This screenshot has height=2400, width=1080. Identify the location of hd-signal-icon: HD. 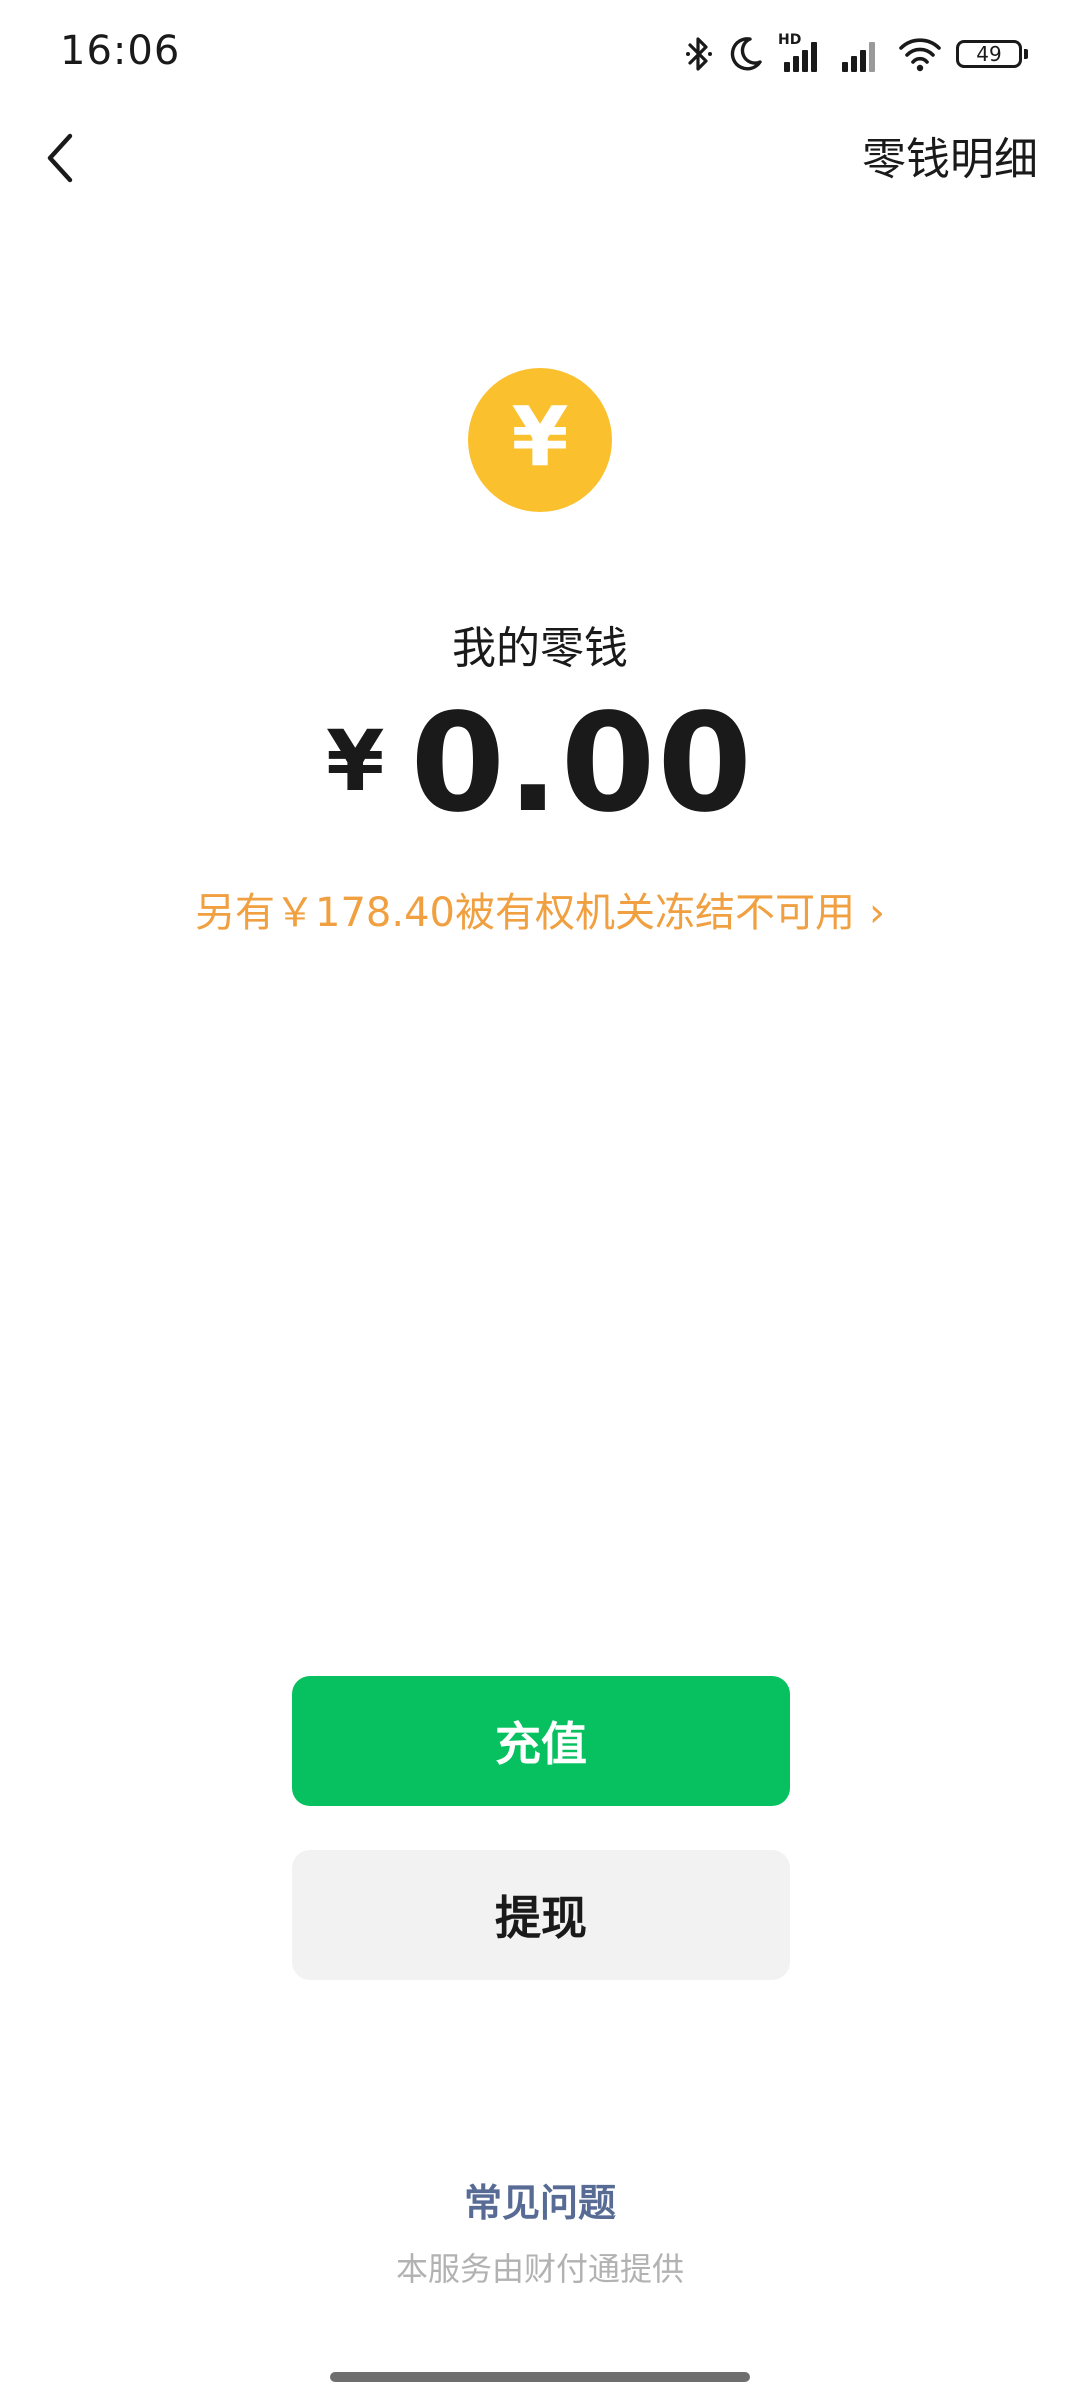
(801, 53).